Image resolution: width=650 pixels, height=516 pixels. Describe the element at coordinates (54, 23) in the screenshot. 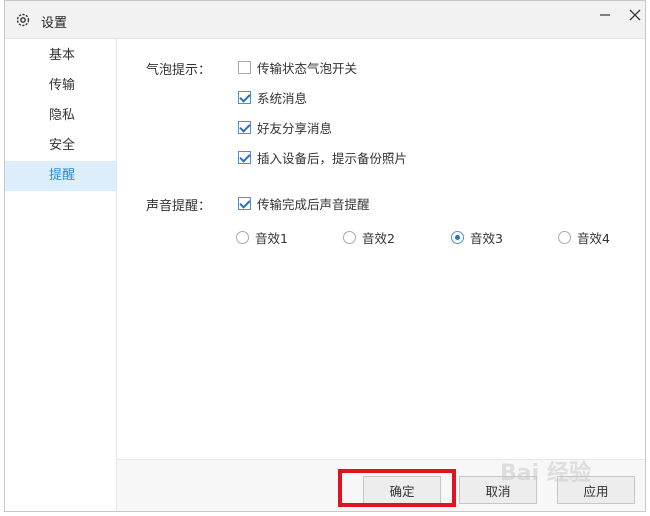

I see `window-title: 设置` at that location.